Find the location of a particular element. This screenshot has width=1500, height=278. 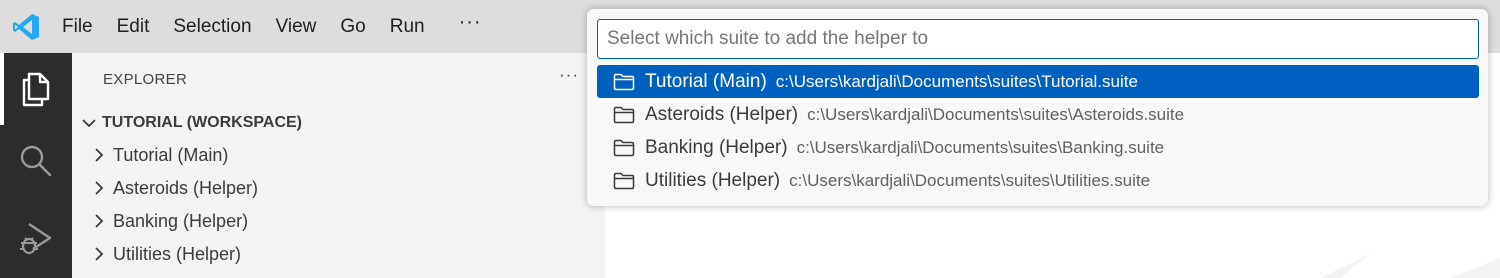

quick-pick-item-label: Banking (Helper) is located at coordinates (716, 147).